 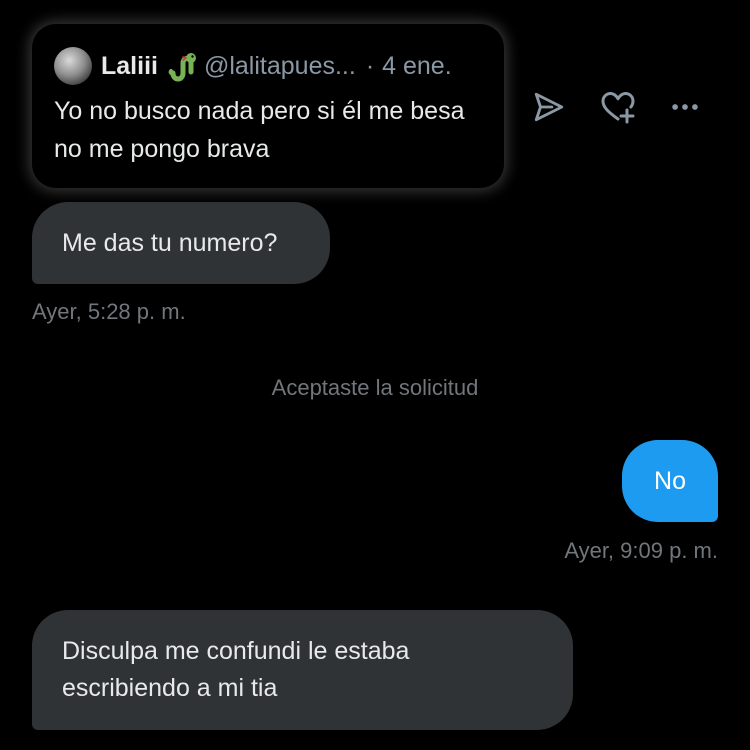 I want to click on incoming-message-bubble: Me das tu numero?, so click(x=181, y=243).